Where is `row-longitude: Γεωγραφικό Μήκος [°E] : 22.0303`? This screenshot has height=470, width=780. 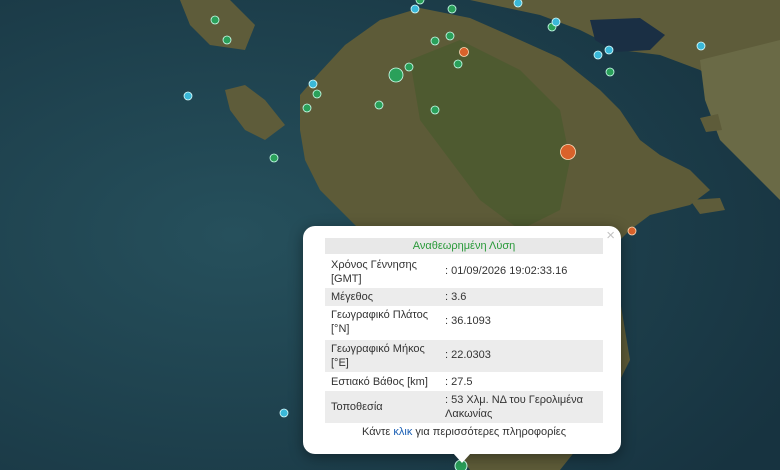
row-longitude: Γεωγραφικό Μήκος [°E] : 22.0303 is located at coordinates (464, 356).